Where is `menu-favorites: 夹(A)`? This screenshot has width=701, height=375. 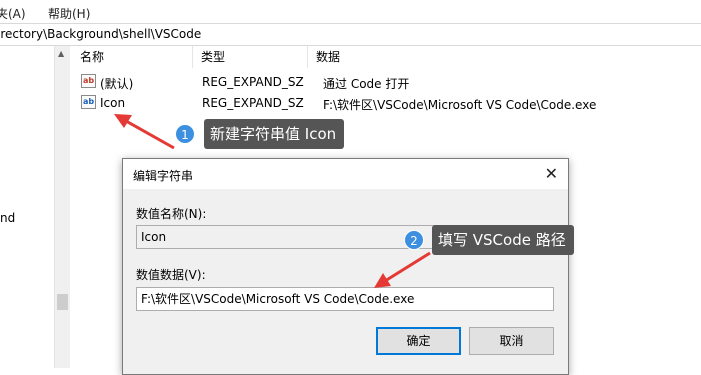 menu-favorites: 夹(A) is located at coordinates (13, 13).